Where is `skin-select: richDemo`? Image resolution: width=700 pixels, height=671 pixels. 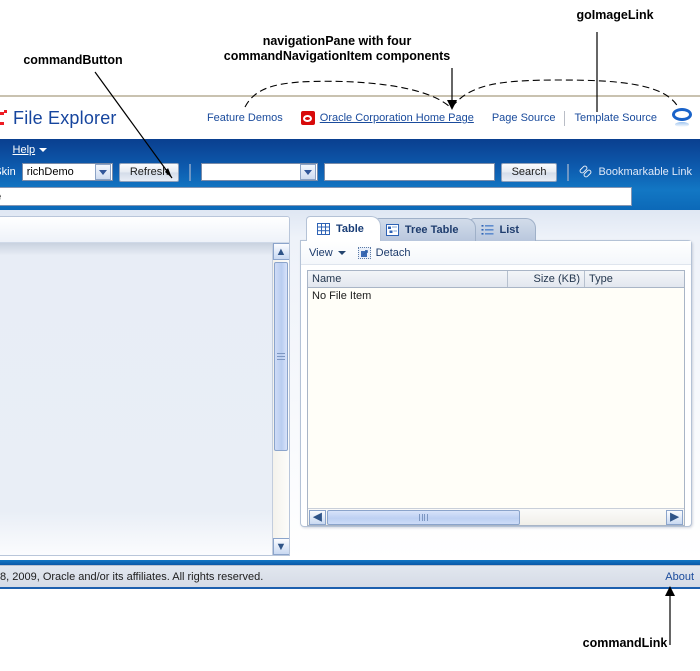 skin-select: richDemo is located at coordinates (67, 172).